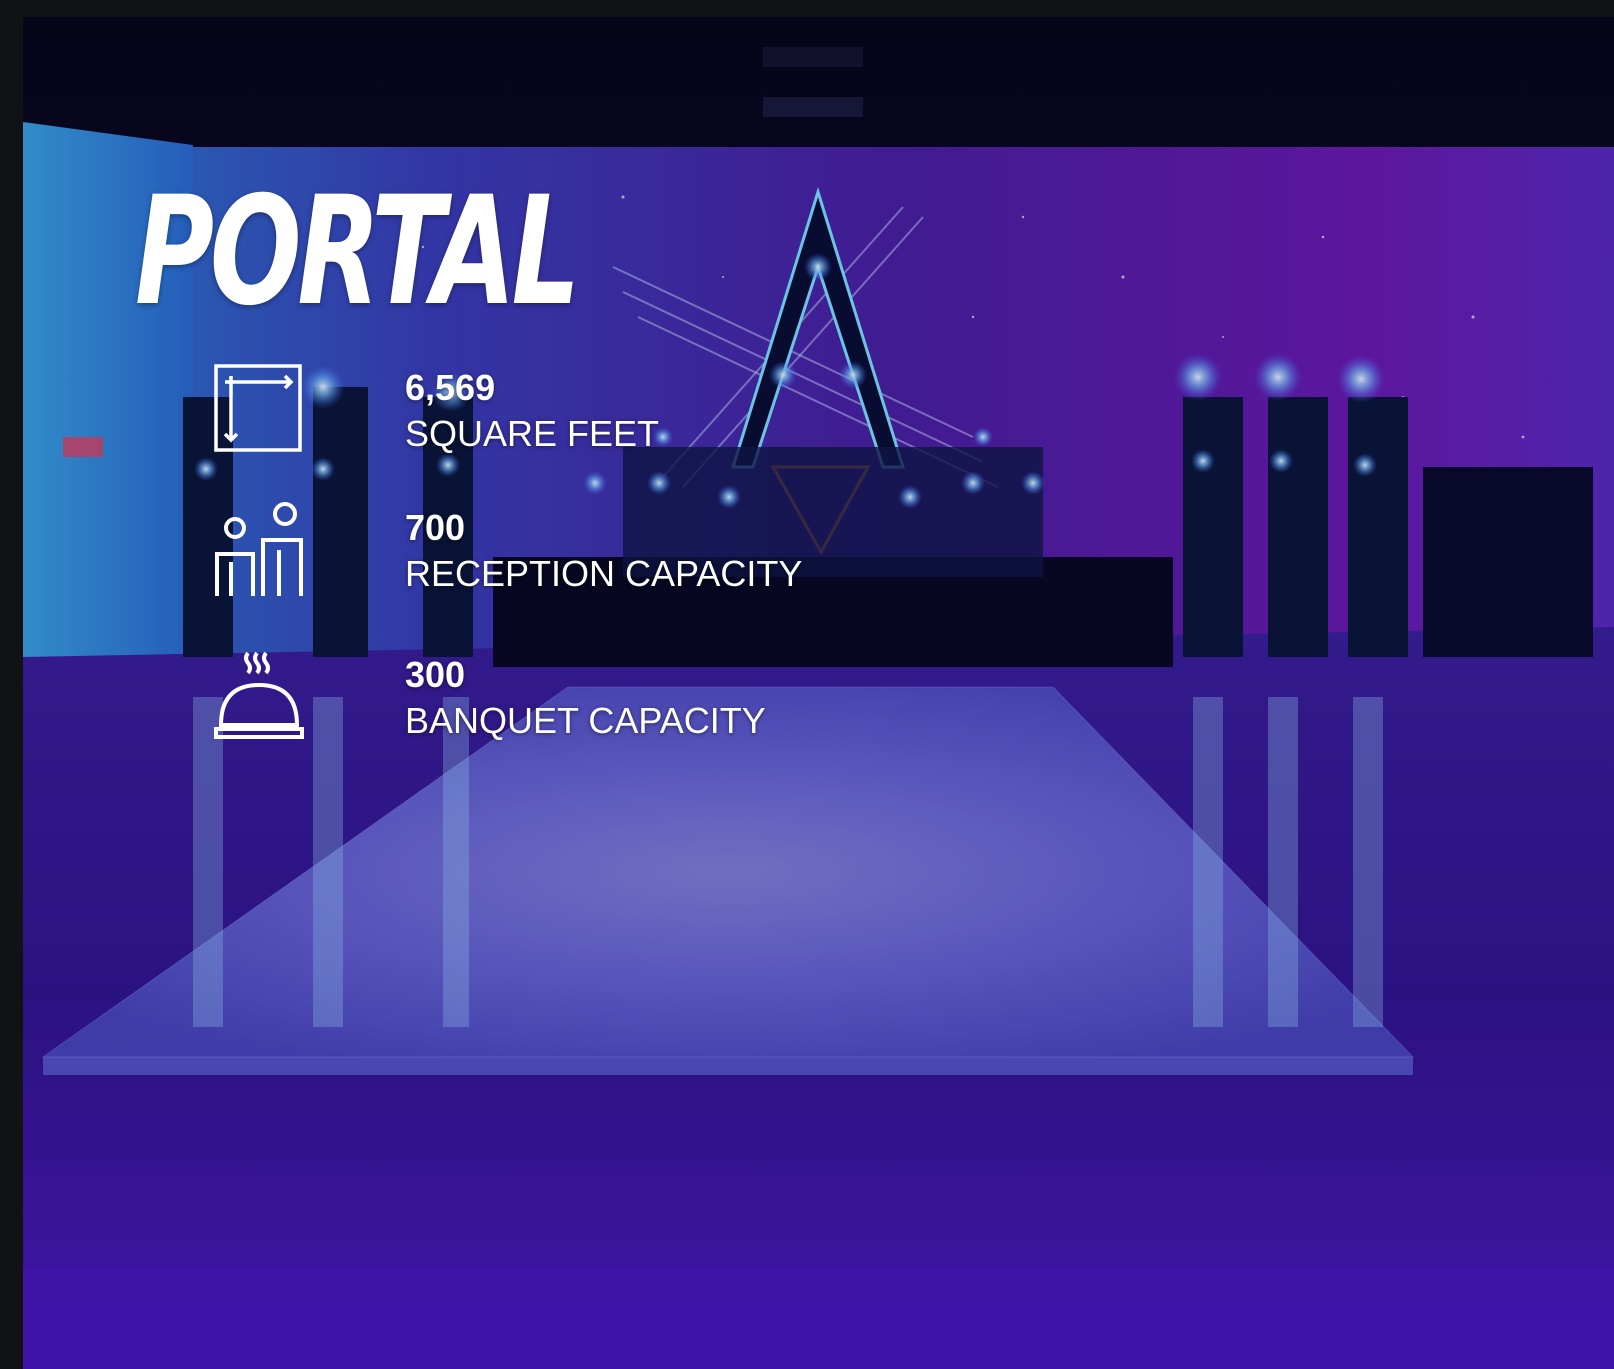 The height and width of the screenshot is (1369, 1614). I want to click on stat-banquet-capacity: 300 BANQUET CAPACITY, so click(533, 704).